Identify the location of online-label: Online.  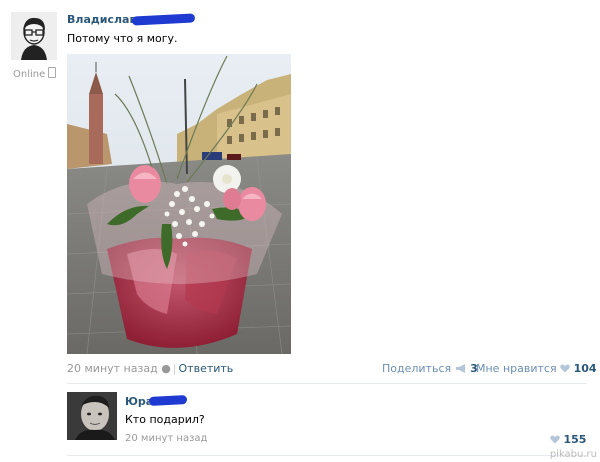
(29, 74).